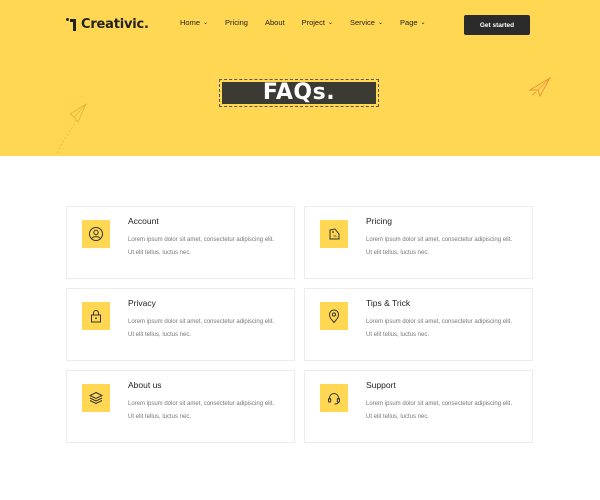 This screenshot has width=600, height=500. What do you see at coordinates (142, 303) in the screenshot?
I see `faq-card-title: Privacy` at bounding box center [142, 303].